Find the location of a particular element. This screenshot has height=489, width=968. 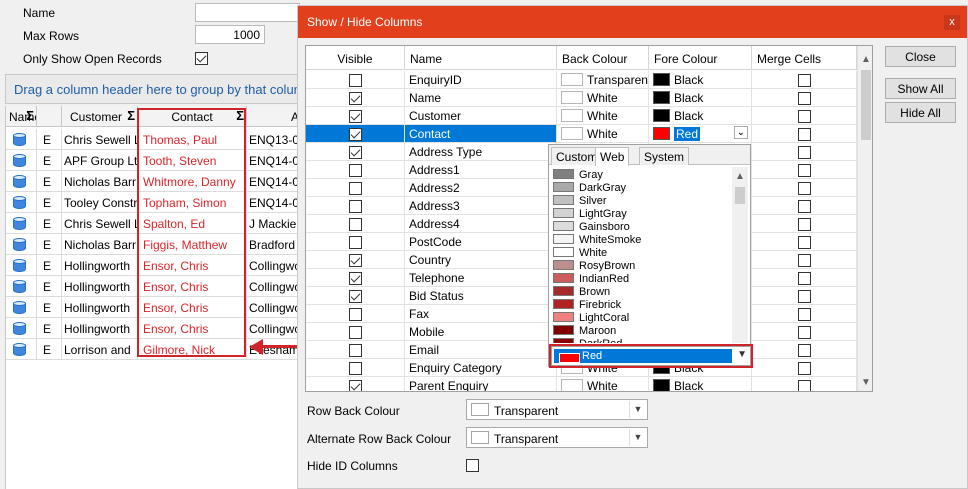

address-cell: ENQ13-00 is located at coordinates (273, 139).